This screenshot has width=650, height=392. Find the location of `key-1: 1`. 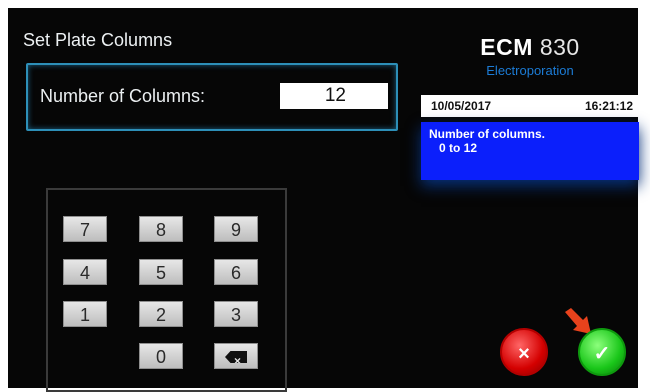

key-1: 1 is located at coordinates (85, 314).